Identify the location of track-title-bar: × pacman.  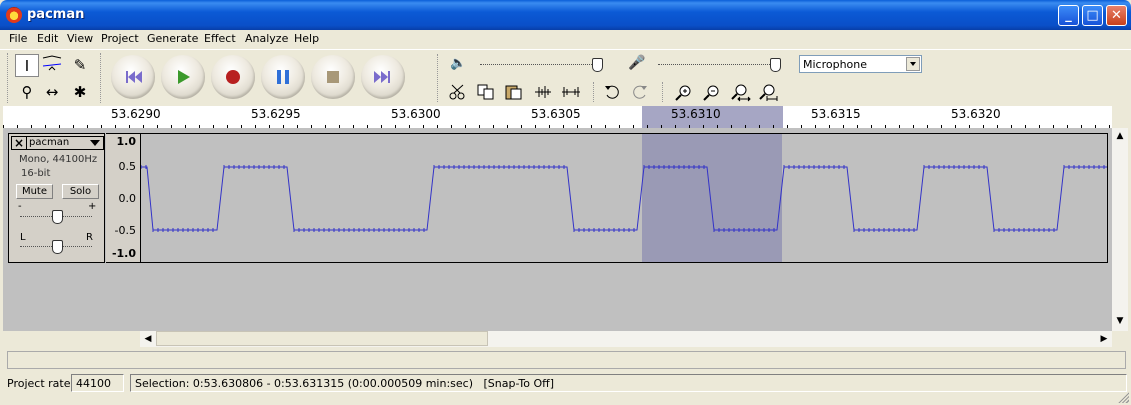
(57, 143).